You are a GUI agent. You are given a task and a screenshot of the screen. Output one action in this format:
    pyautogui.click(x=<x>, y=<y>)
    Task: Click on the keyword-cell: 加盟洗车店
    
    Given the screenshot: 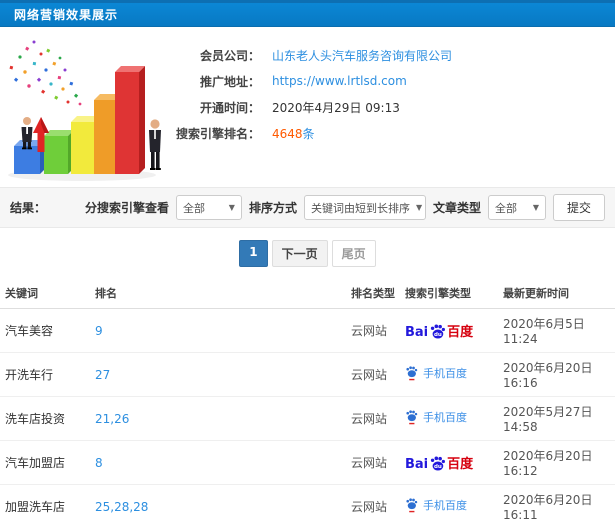 What is the action you would take?
    pyautogui.click(x=45, y=502)
    